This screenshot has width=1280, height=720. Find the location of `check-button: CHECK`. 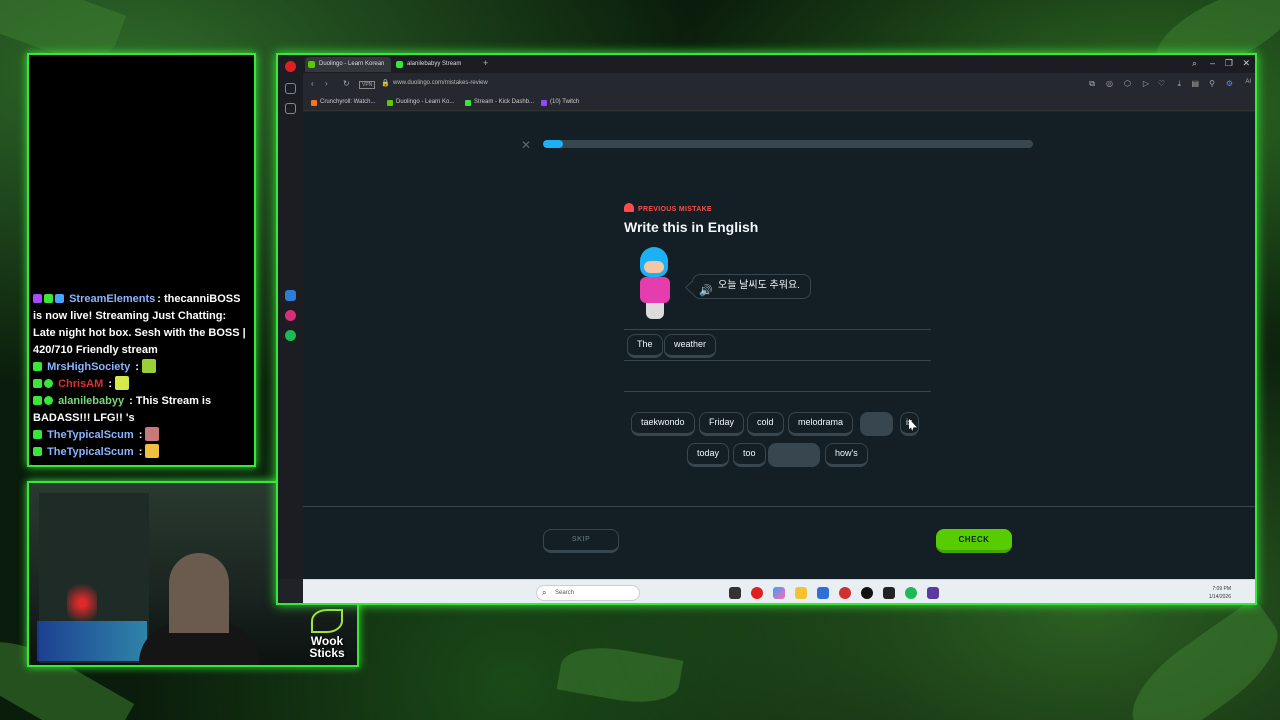

check-button: CHECK is located at coordinates (974, 541).